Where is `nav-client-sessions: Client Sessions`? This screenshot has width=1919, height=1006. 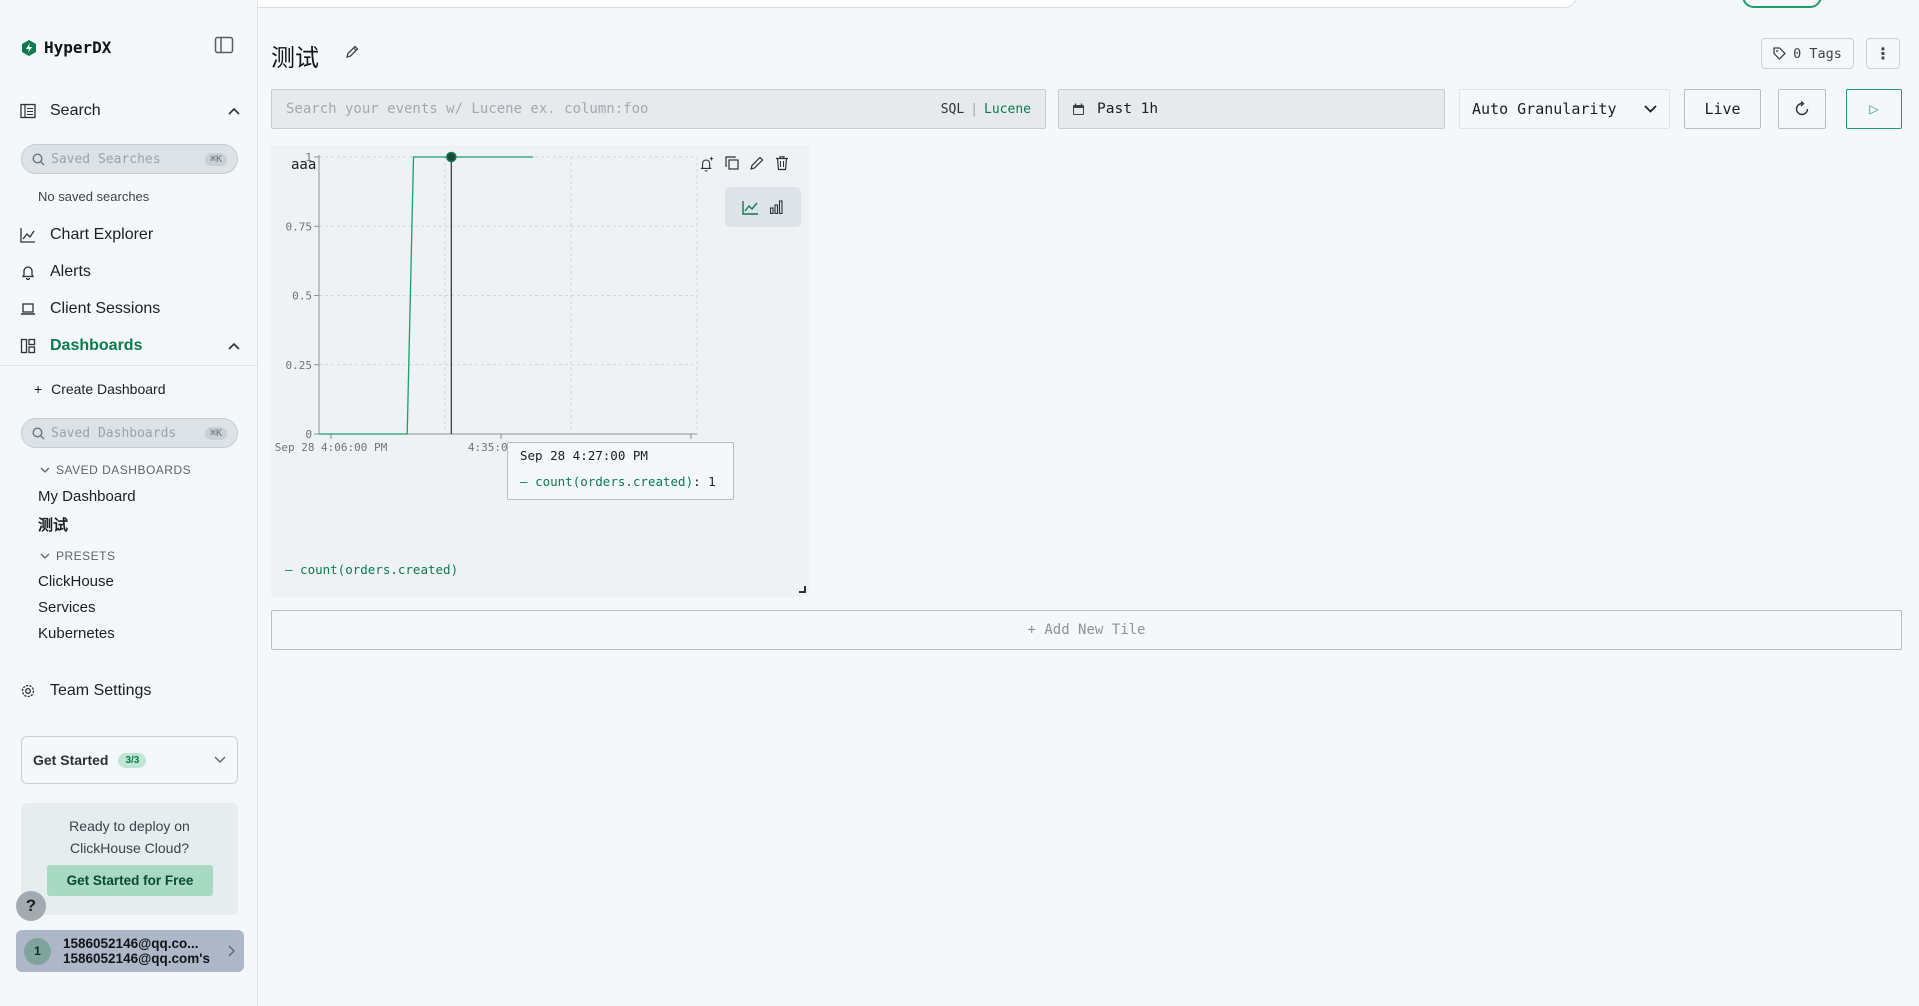
nav-client-sessions: Client Sessions is located at coordinates (130, 309).